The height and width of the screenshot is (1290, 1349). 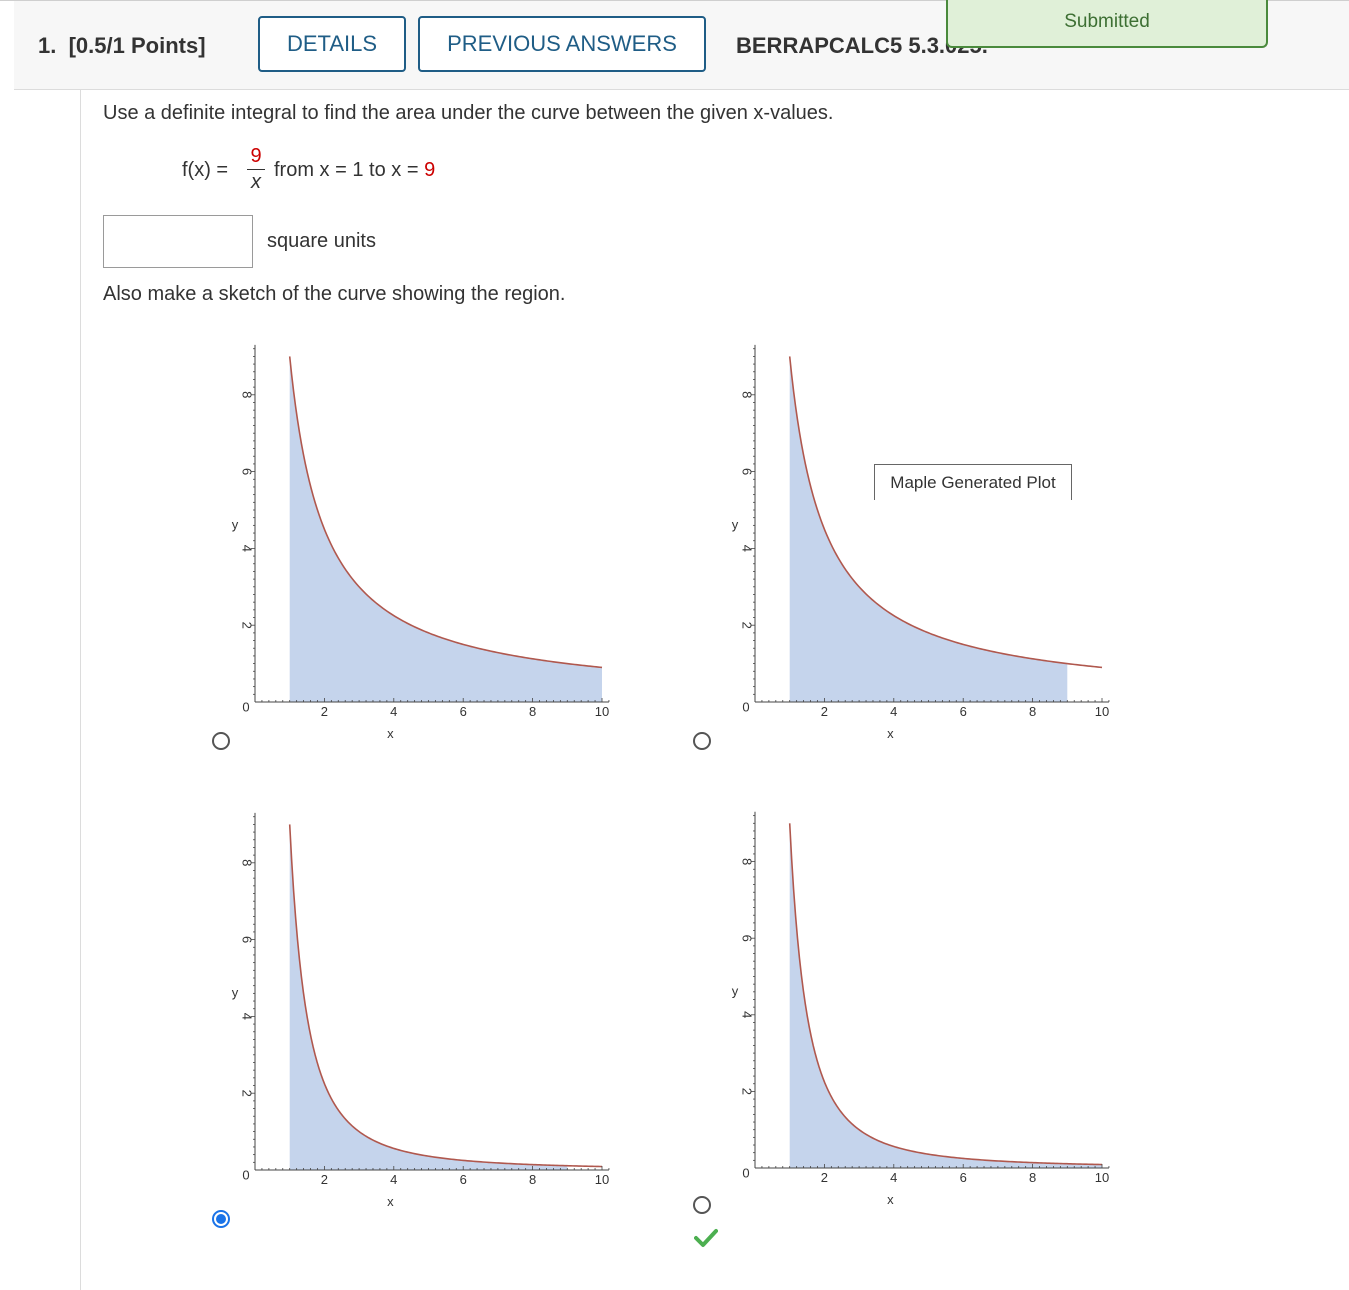 What do you see at coordinates (321, 241) in the screenshot?
I see `units-label: square units` at bounding box center [321, 241].